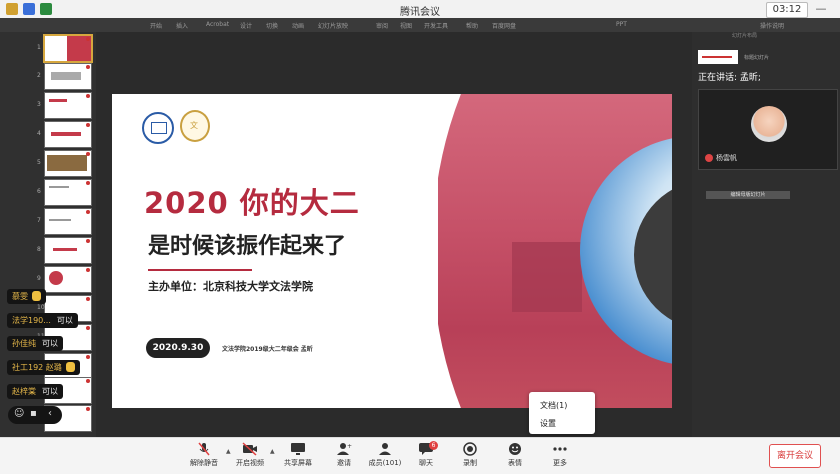 The height and width of the screenshot is (474, 840). I want to click on chat-message: 法学190... 可以, so click(42, 320).